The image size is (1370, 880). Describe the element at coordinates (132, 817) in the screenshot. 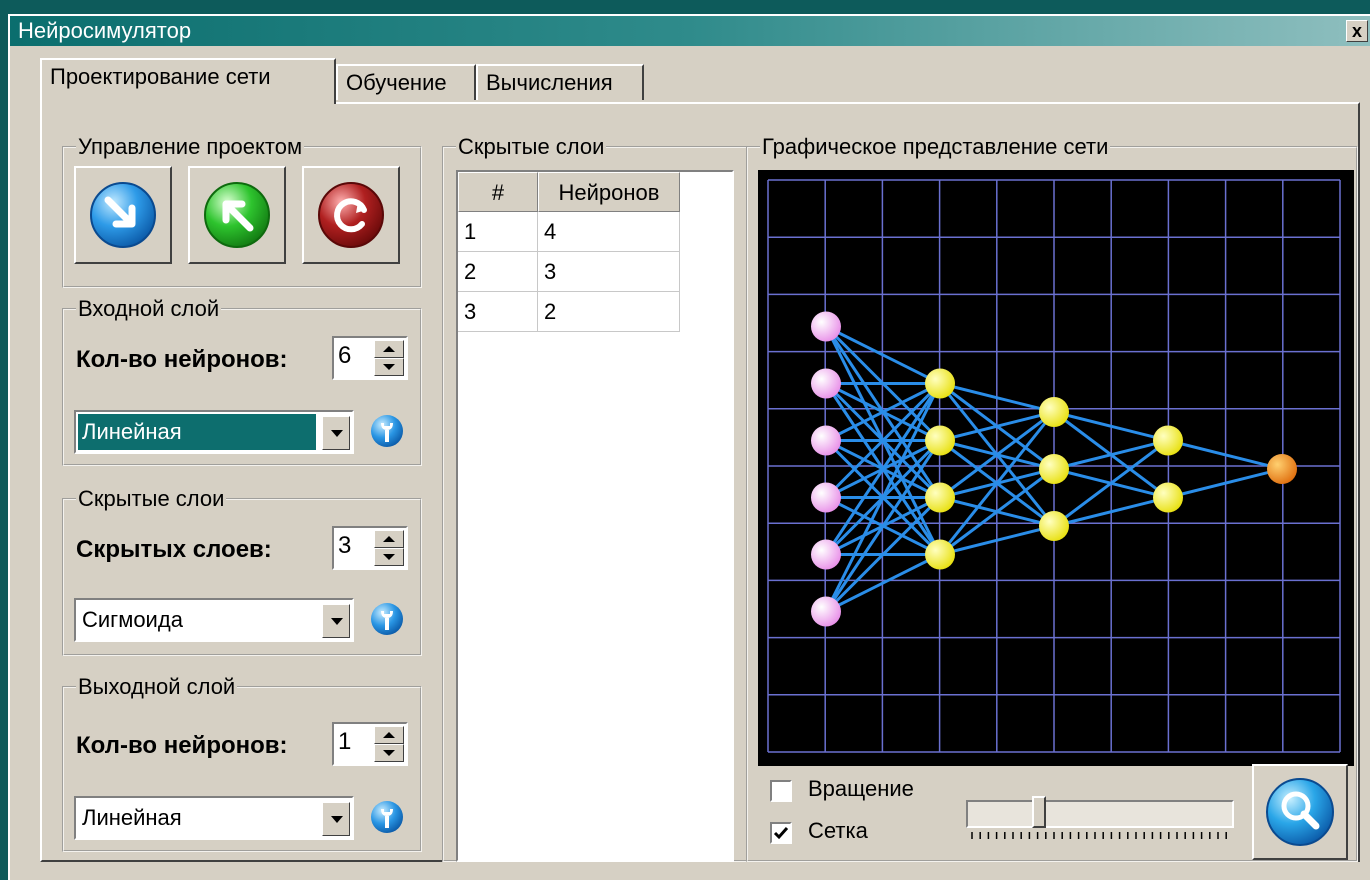

I see `output-activation-value: Линейная` at that location.